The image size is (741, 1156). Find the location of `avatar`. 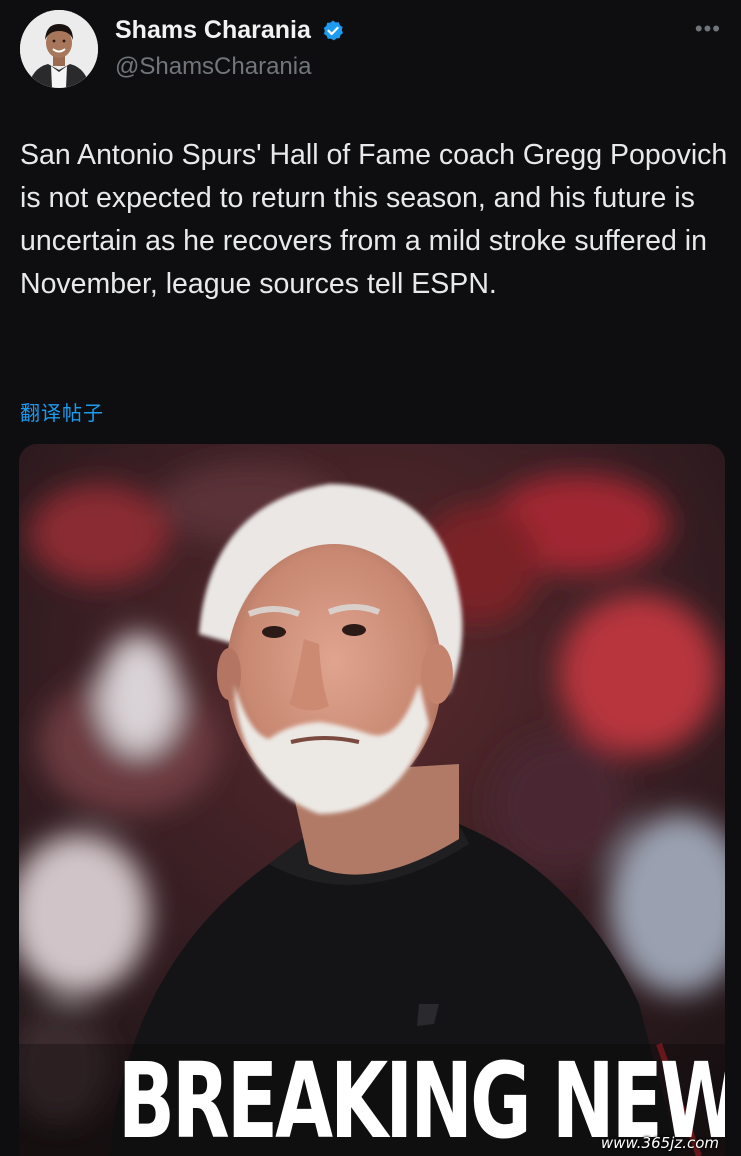

avatar is located at coordinates (59, 49).